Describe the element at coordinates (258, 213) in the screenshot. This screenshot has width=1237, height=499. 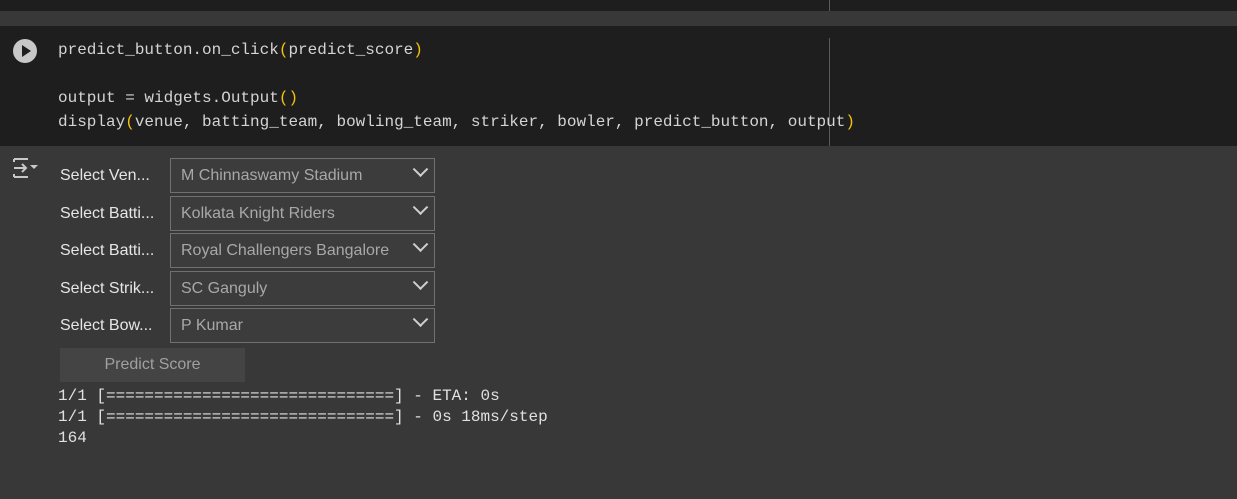
I see `selected-value: Kolkata Knight Riders` at that location.